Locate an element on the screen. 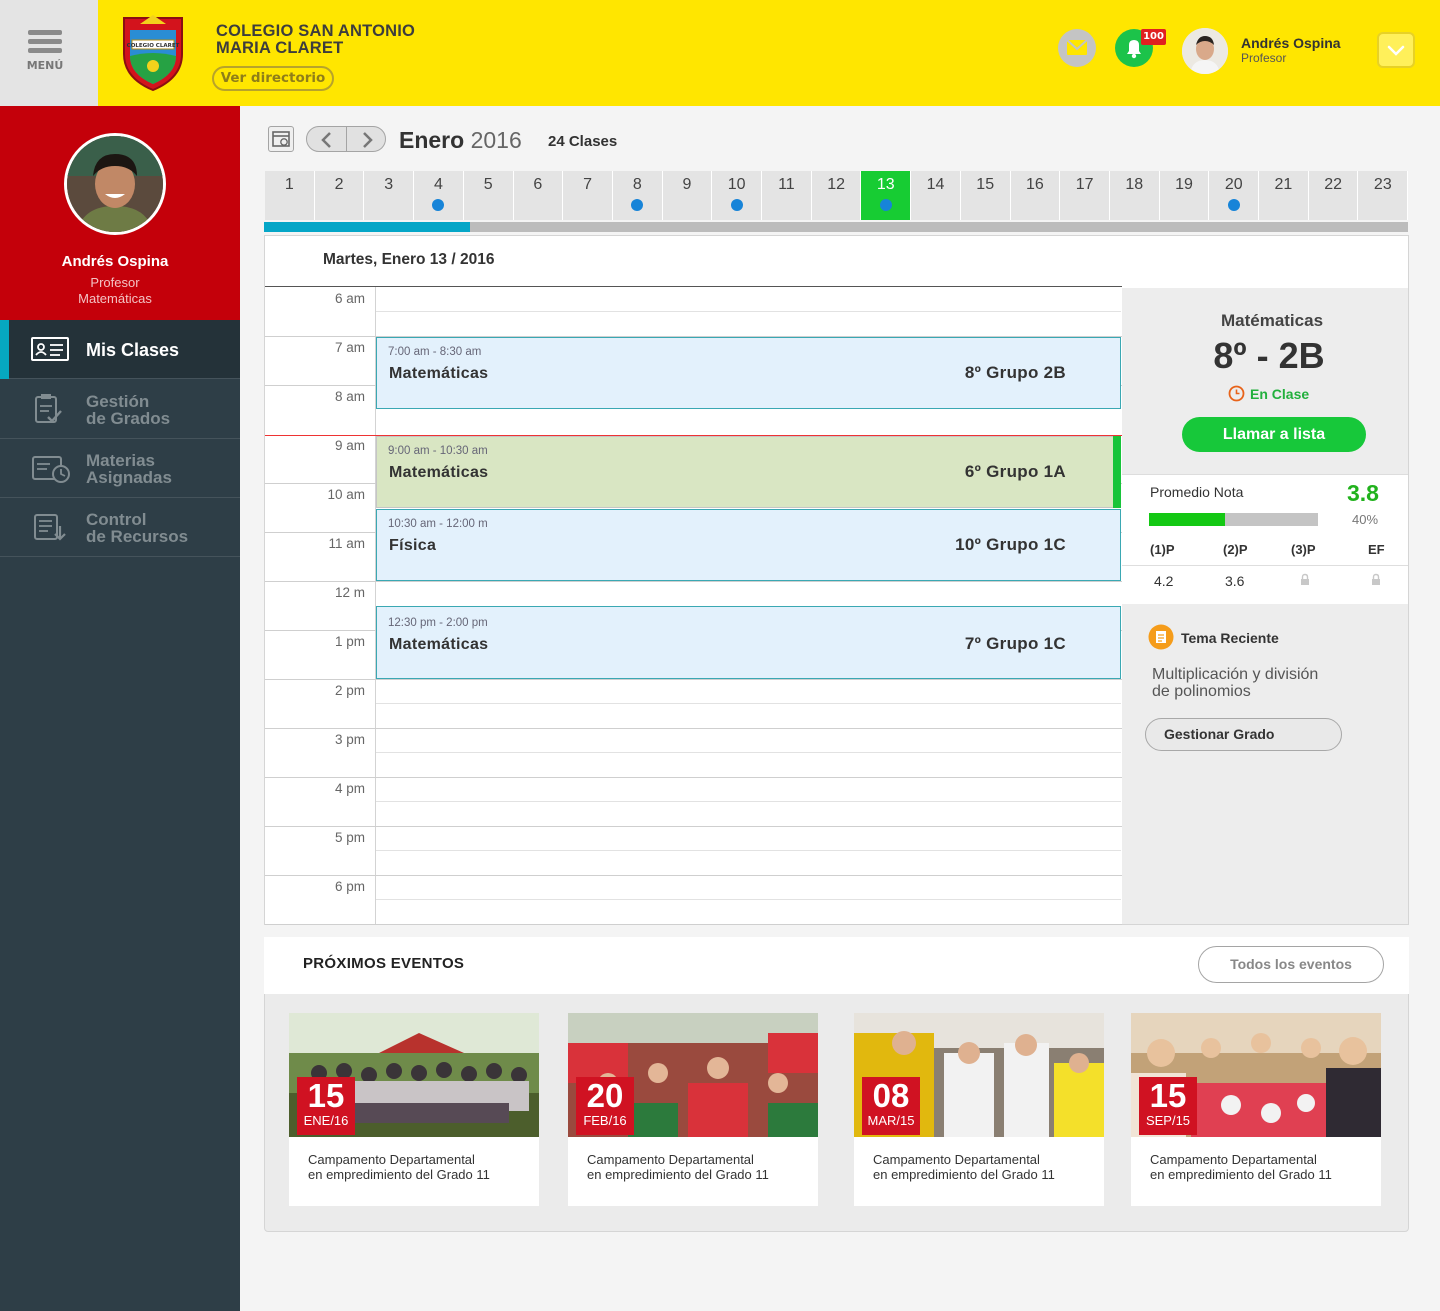  hour-label: 11 am is located at coordinates (346, 543).